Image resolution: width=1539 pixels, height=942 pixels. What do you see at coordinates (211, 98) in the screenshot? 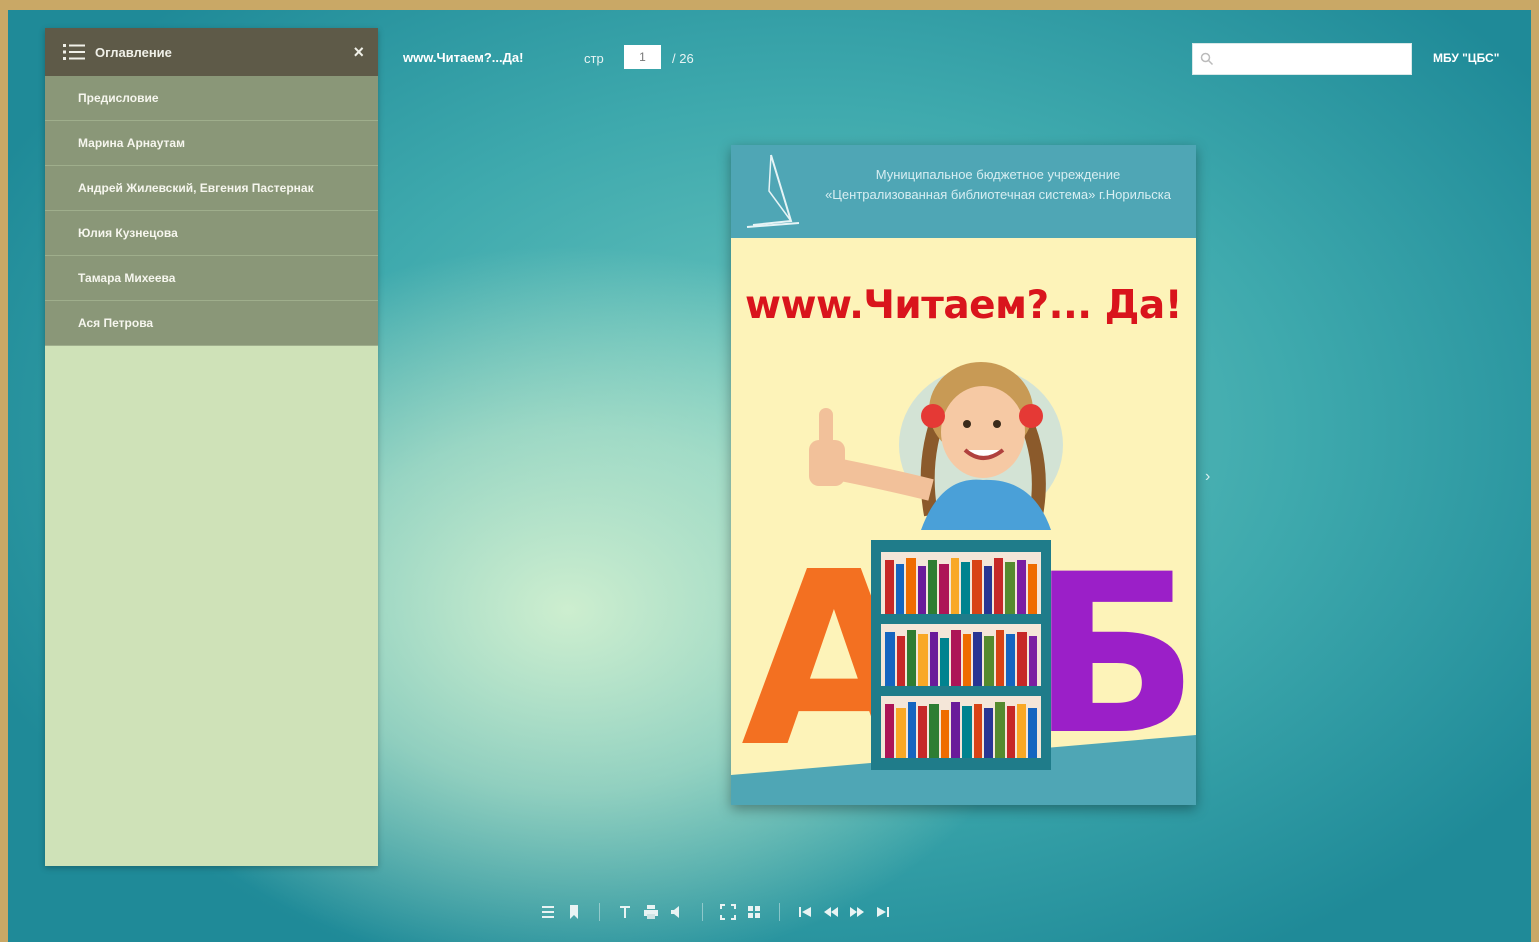
I see `toc-item-preface: Предисловие` at bounding box center [211, 98].